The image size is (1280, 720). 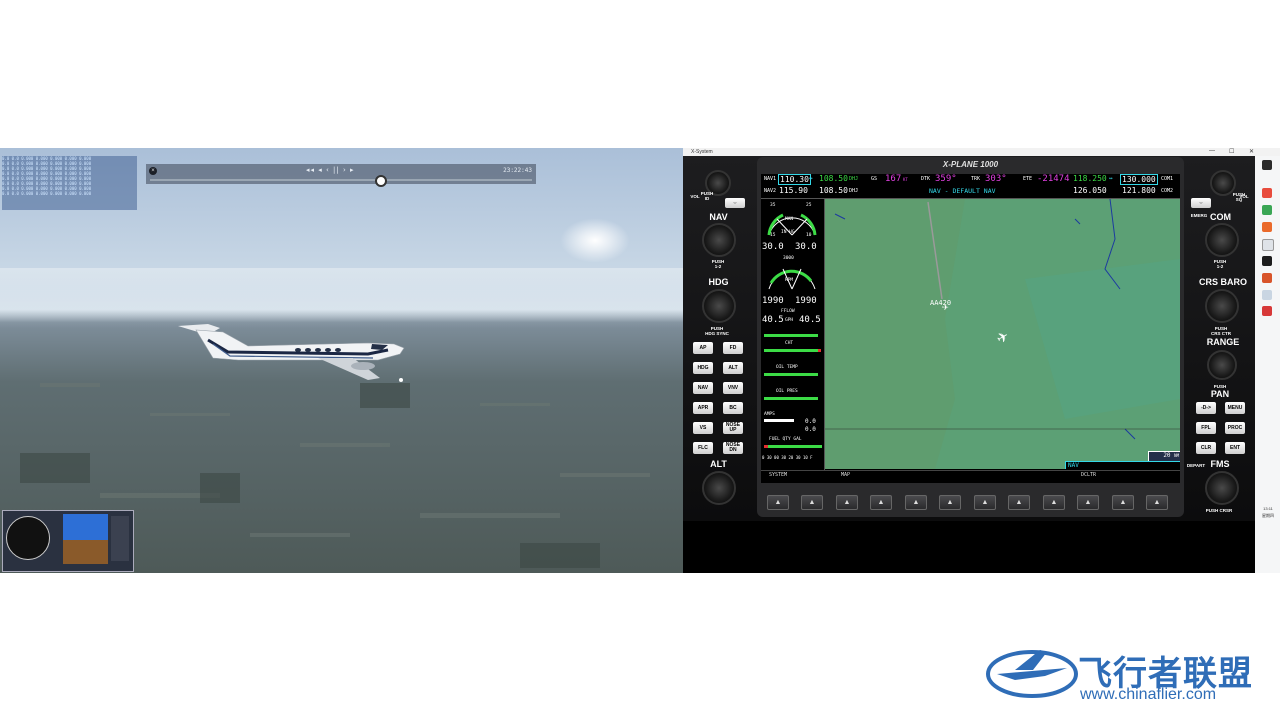 I want to click on amps-label: AMPS, so click(x=769, y=414).